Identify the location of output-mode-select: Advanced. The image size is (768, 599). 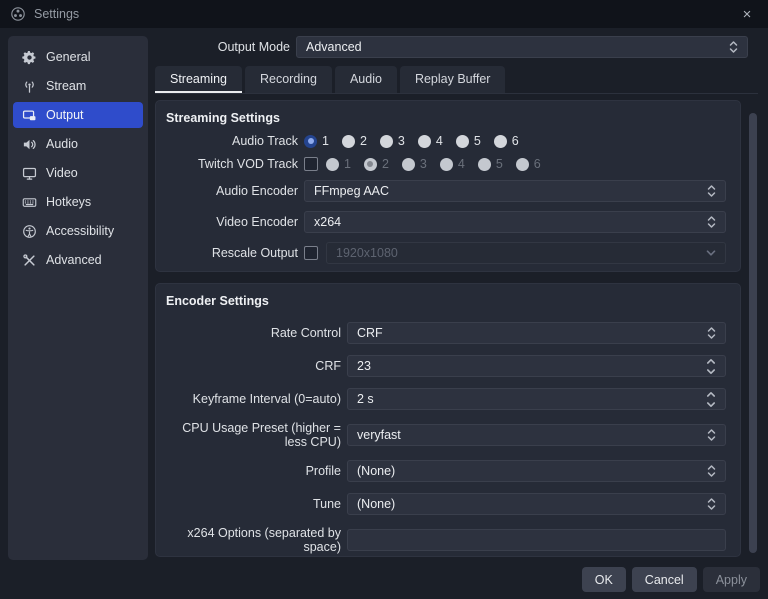
(522, 47).